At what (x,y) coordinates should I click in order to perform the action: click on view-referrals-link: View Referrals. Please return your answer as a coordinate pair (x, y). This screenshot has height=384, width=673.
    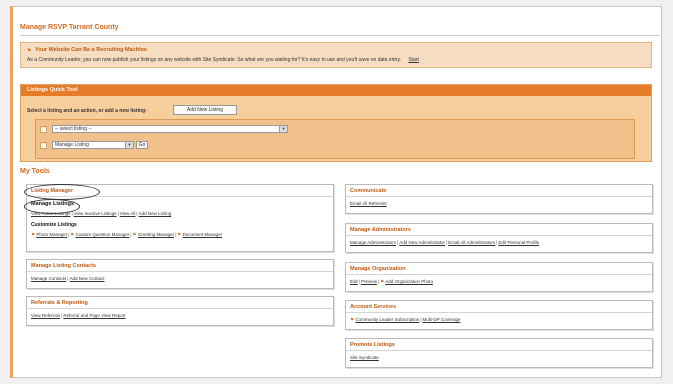
    Looking at the image, I should click on (45, 315).